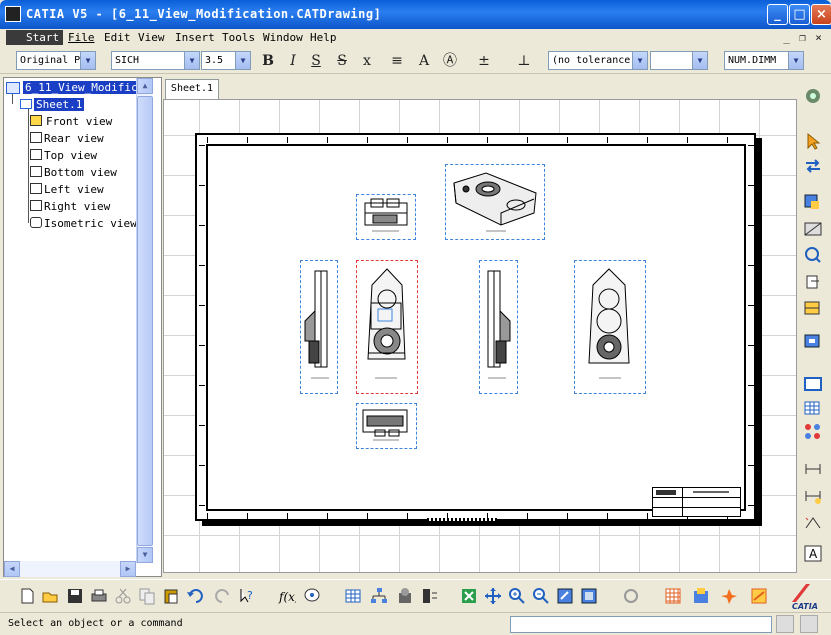  Describe the element at coordinates (145, 86) in the screenshot. I see `scroll-up-icon: ▲` at that location.